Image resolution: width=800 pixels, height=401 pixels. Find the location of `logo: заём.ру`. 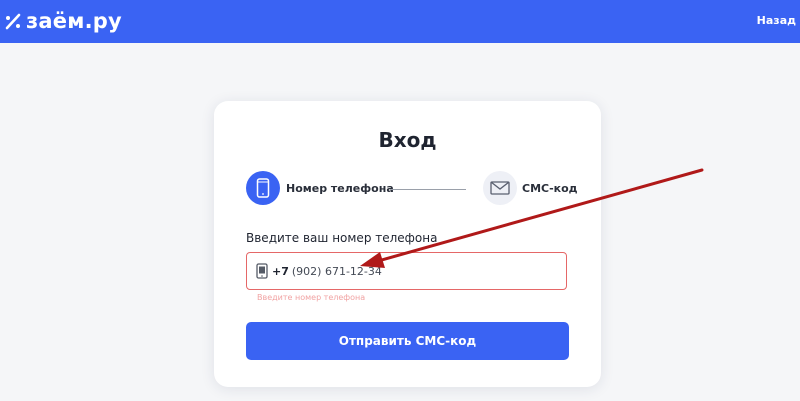

logo: заём.ру is located at coordinates (63, 21).